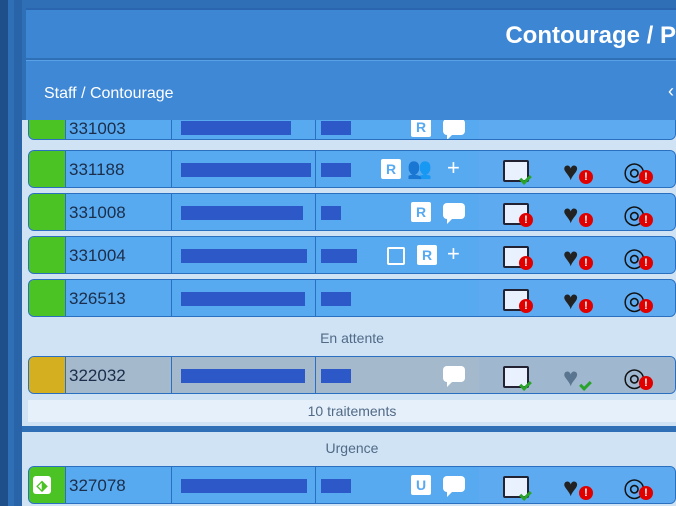 The image size is (676, 506). I want to click on table-row: 326513 ! ♥! ◎!, so click(352, 298).